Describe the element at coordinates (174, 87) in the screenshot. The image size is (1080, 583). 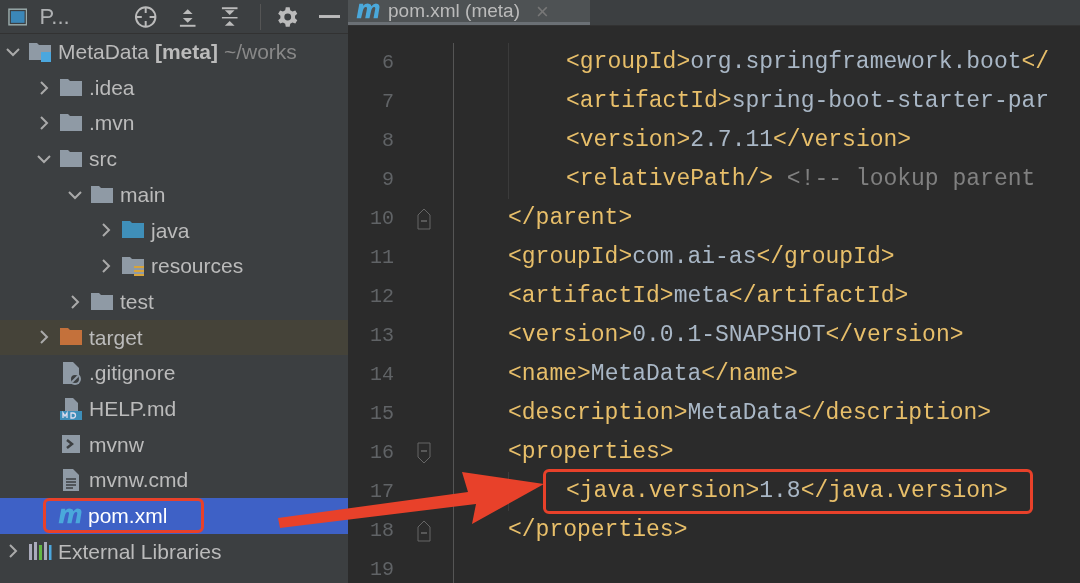
I see `tree-row: .idea` at that location.